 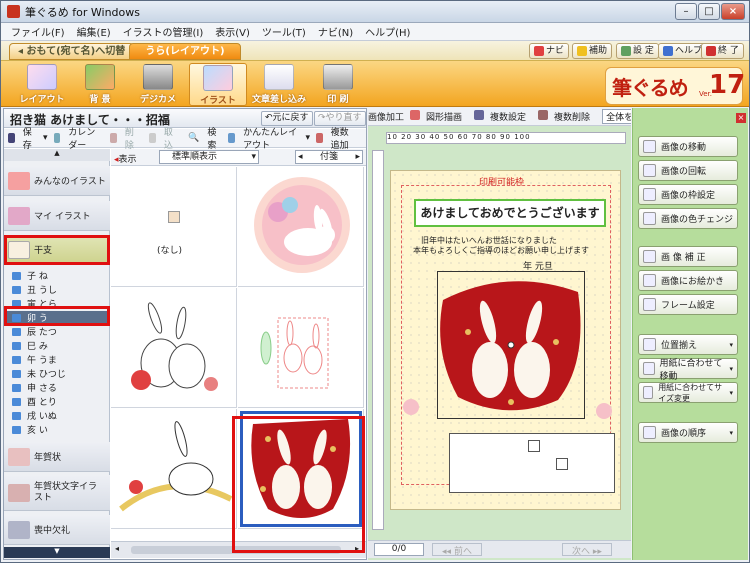 I want to click on scroll-up-arrow: ▲, so click(x=57, y=155).